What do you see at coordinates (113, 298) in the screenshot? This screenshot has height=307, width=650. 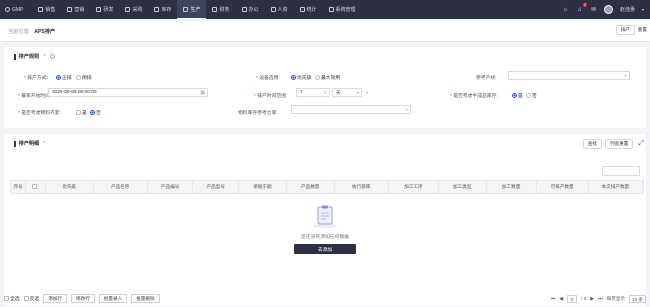 I see `batch-entry-button: 批量录入` at bounding box center [113, 298].